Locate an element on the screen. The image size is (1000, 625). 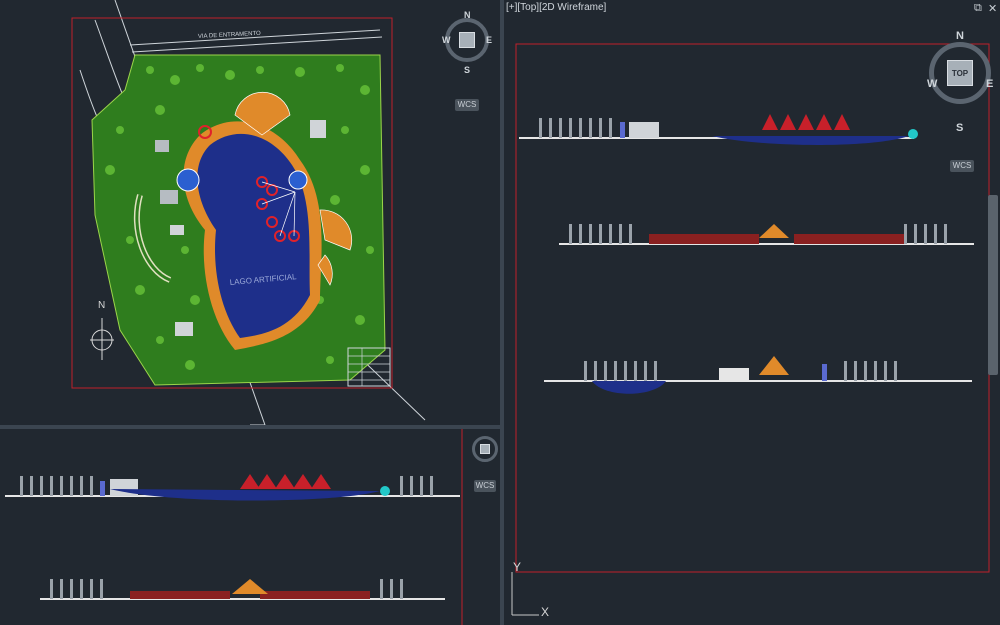
main-cube-west: W is located at coordinates (932, 84).